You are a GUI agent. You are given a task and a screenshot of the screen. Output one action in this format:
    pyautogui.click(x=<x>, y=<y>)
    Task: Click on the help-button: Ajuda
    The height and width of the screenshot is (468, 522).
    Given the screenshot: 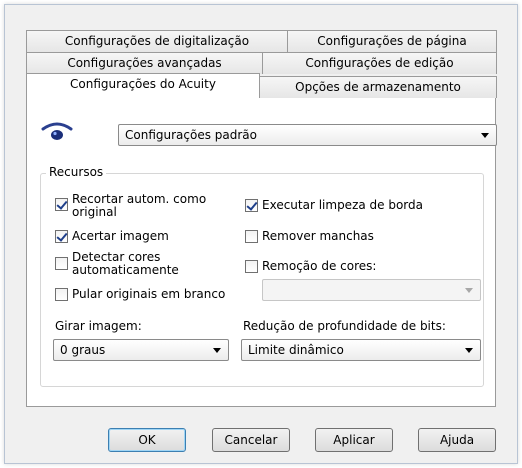 What is the action you would take?
    pyautogui.click(x=457, y=440)
    